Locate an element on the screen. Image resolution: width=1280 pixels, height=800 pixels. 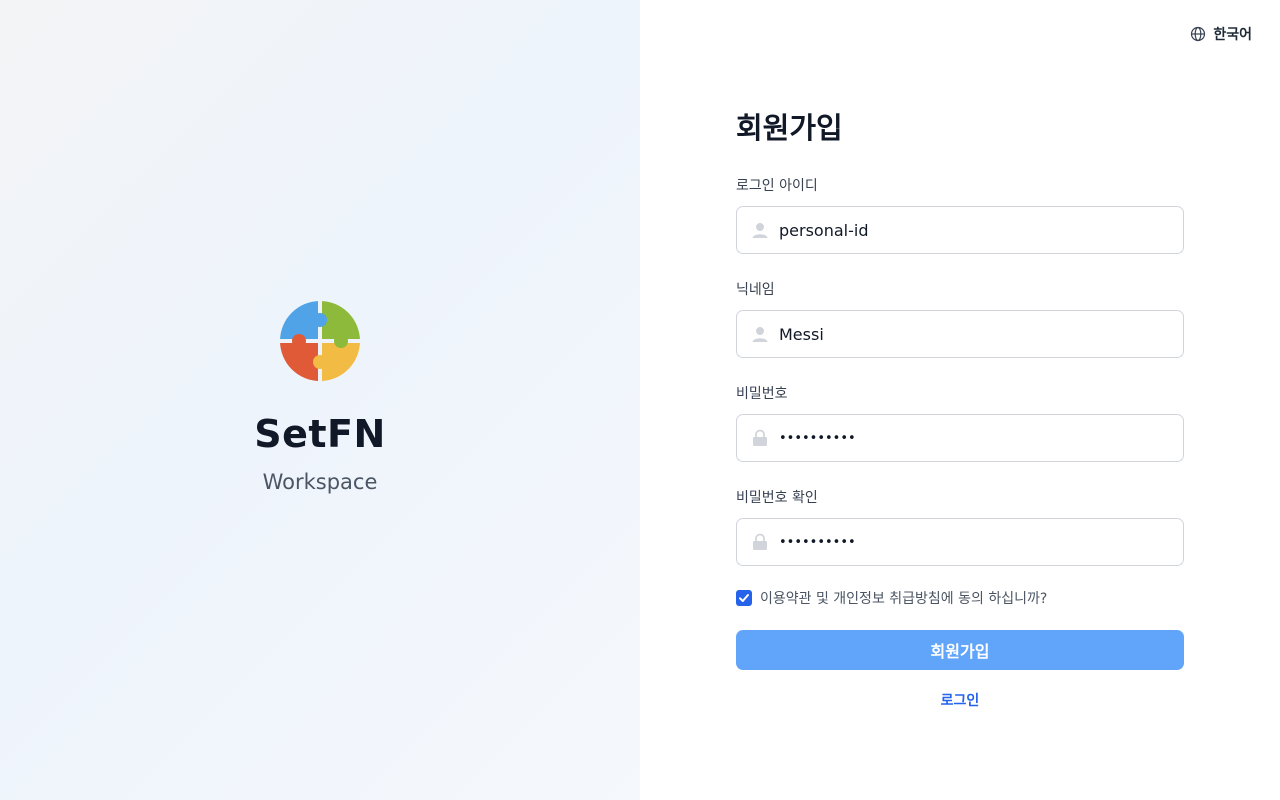
password-confirm-label: 비밀번호 확인 is located at coordinates (777, 498).